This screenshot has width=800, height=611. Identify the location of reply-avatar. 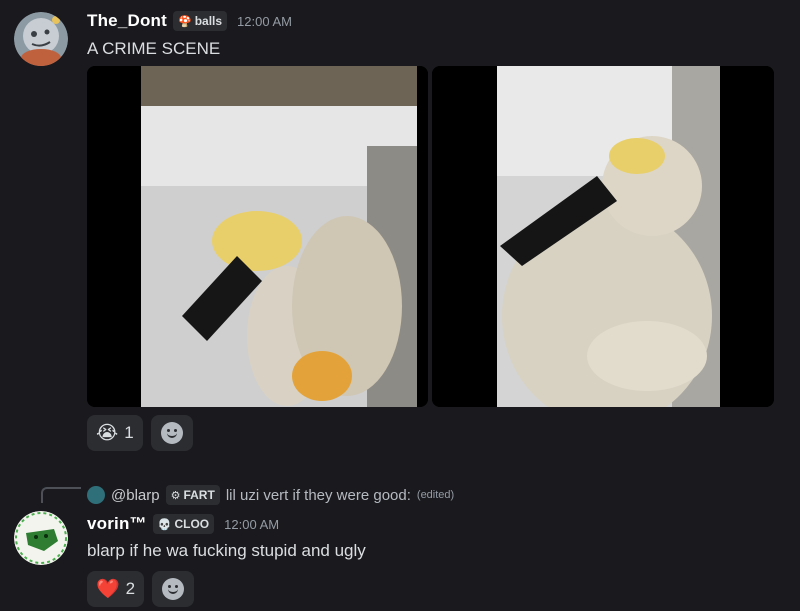
(96, 495).